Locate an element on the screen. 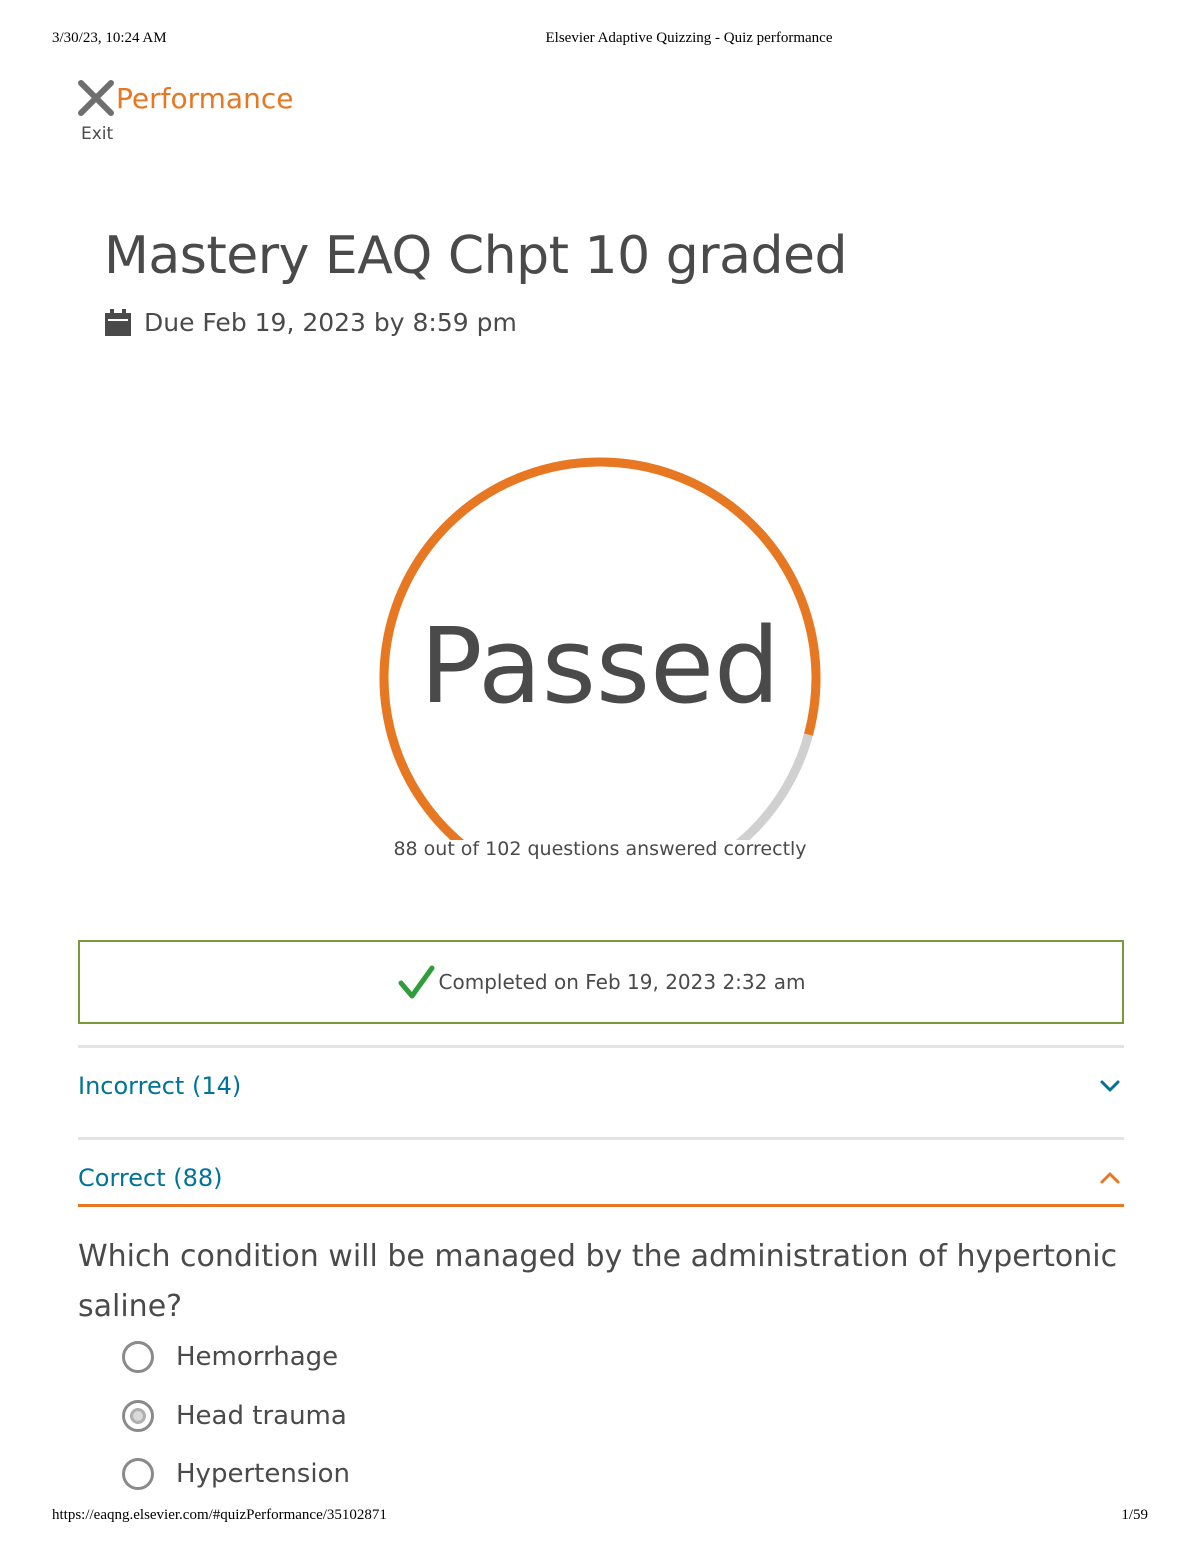 The image size is (1200, 1553). exit-control: Exit is located at coordinates (96, 111).